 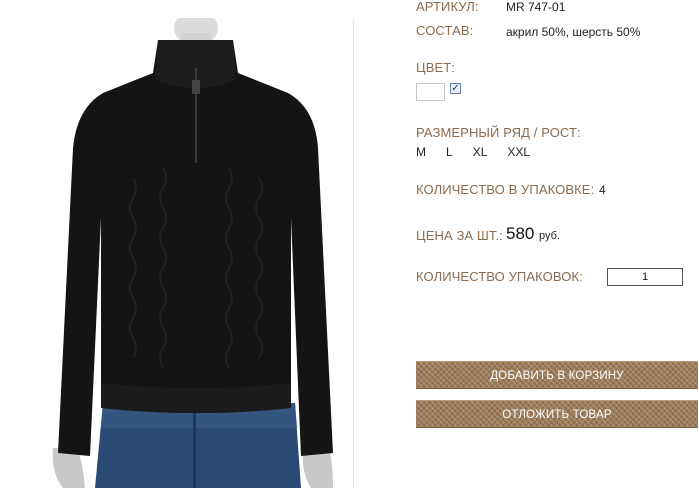 I want to click on color-checkbox: ✓, so click(x=455, y=88).